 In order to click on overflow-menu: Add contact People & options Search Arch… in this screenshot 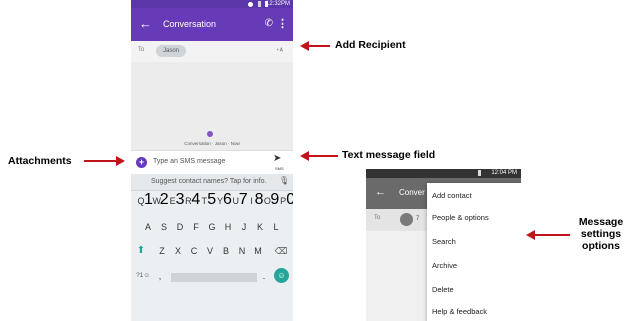, I will do `click(474, 252)`.